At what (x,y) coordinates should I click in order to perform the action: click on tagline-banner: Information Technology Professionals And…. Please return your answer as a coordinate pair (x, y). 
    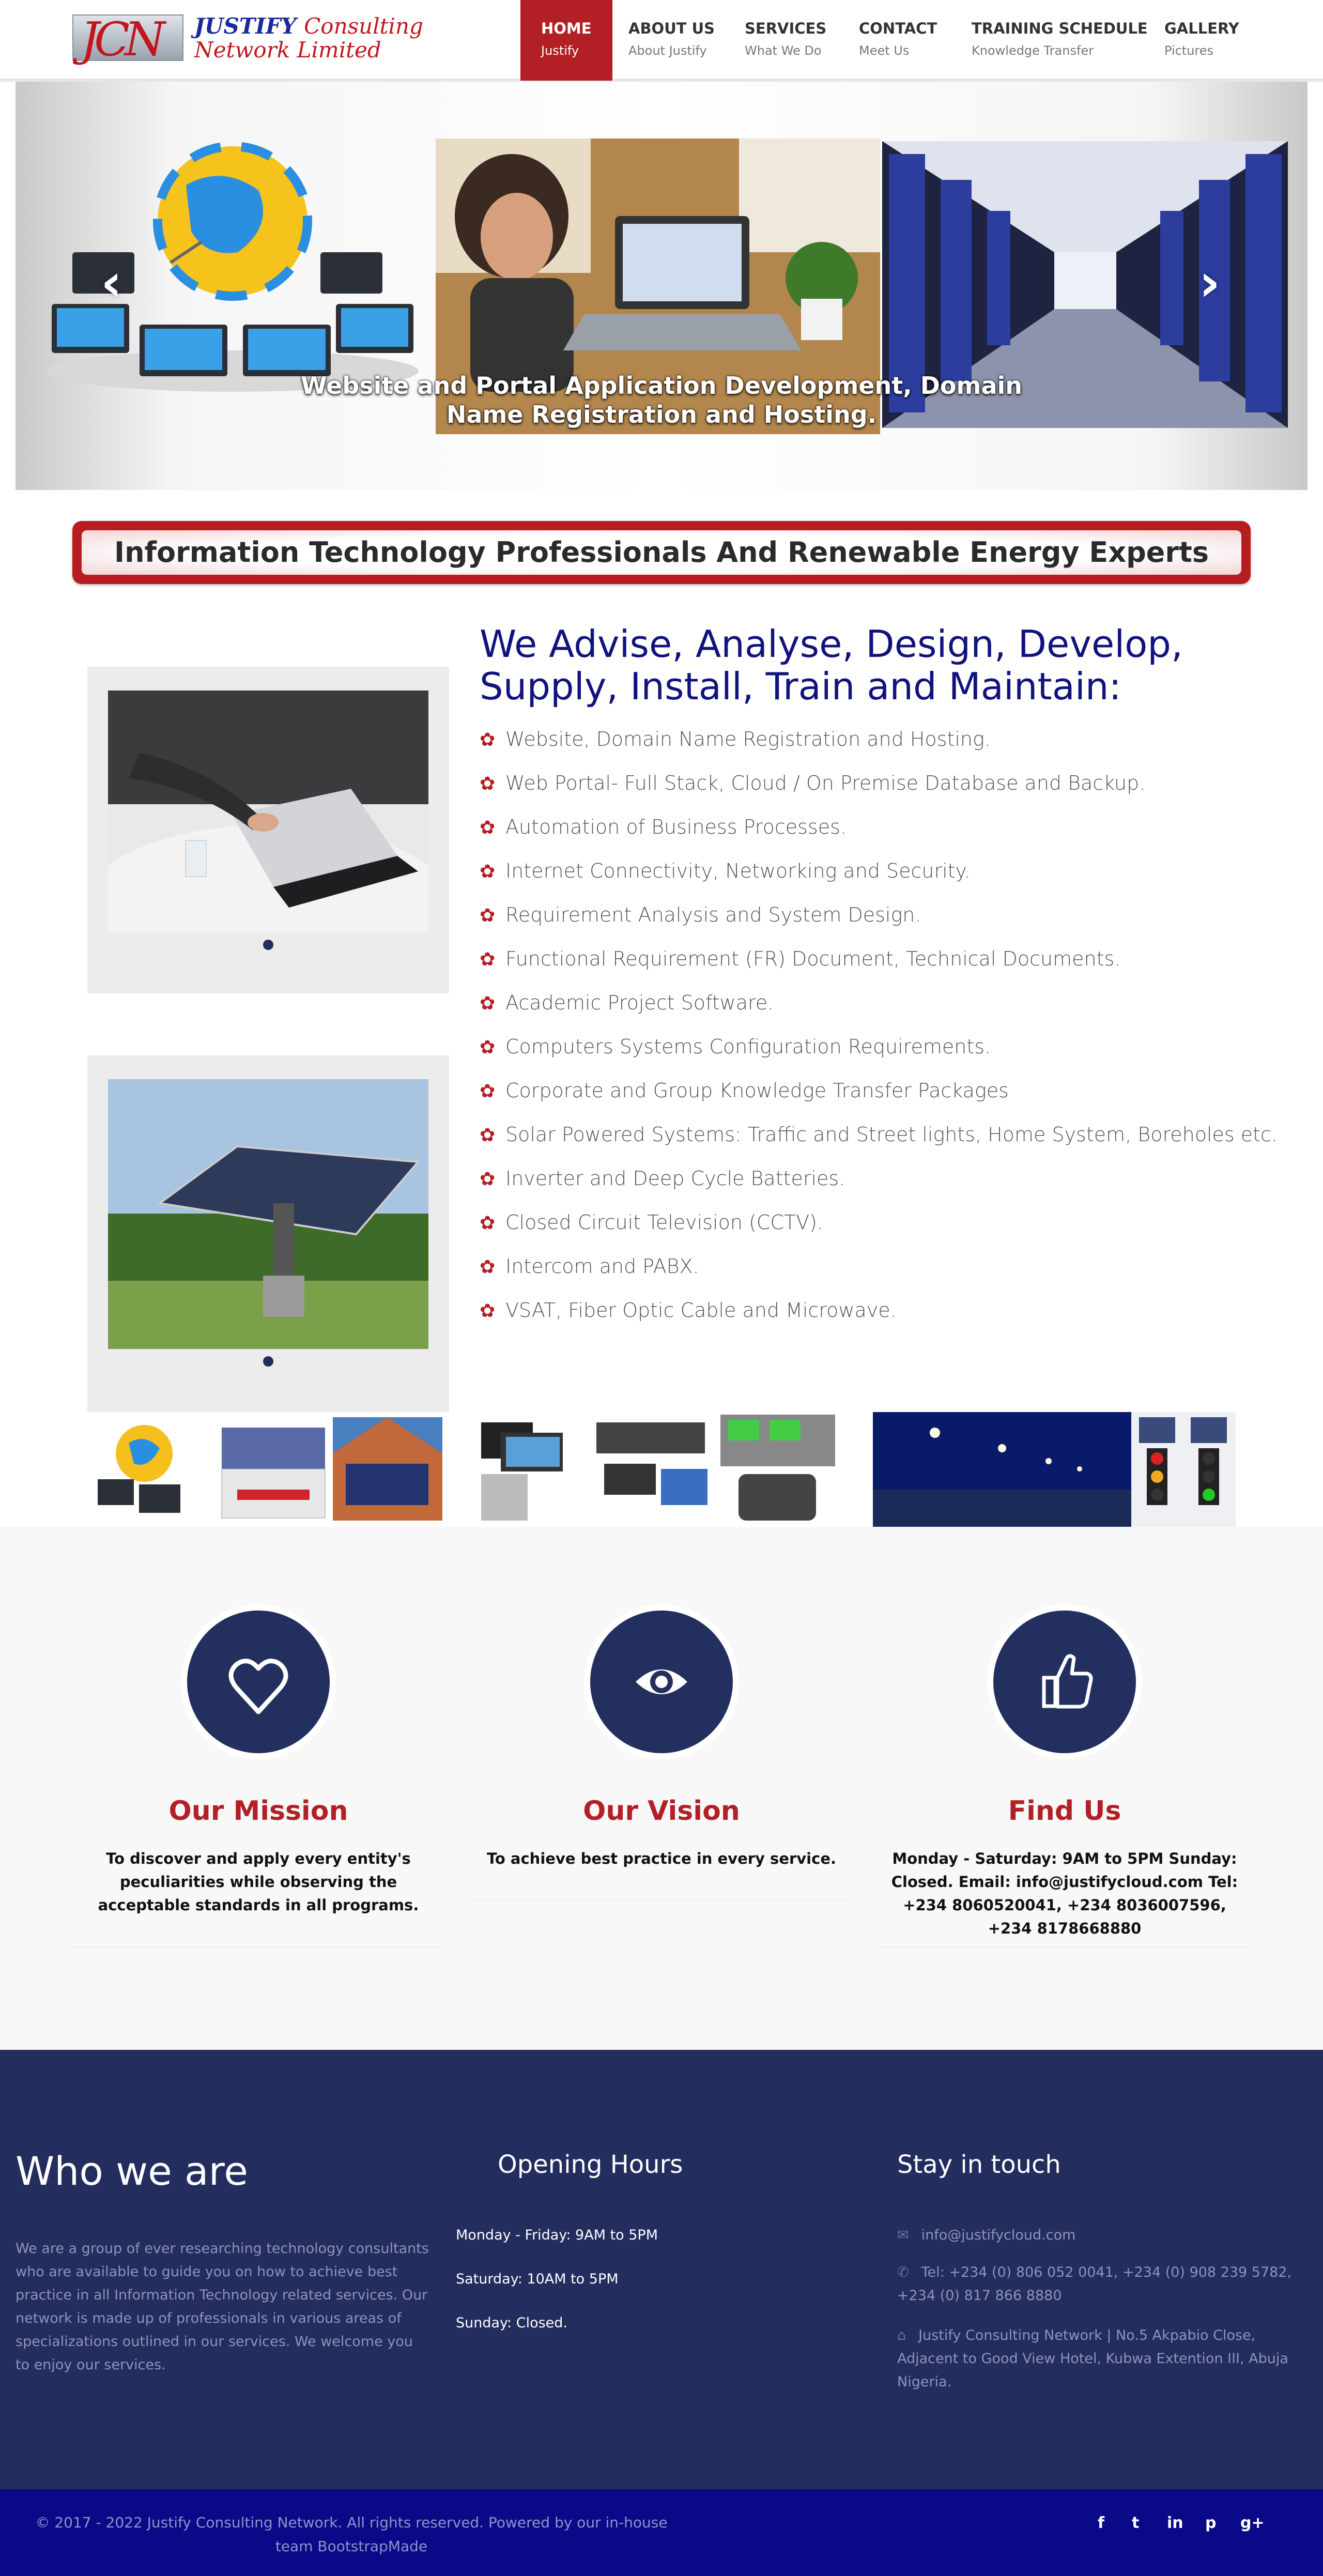
    Looking at the image, I should click on (661, 552).